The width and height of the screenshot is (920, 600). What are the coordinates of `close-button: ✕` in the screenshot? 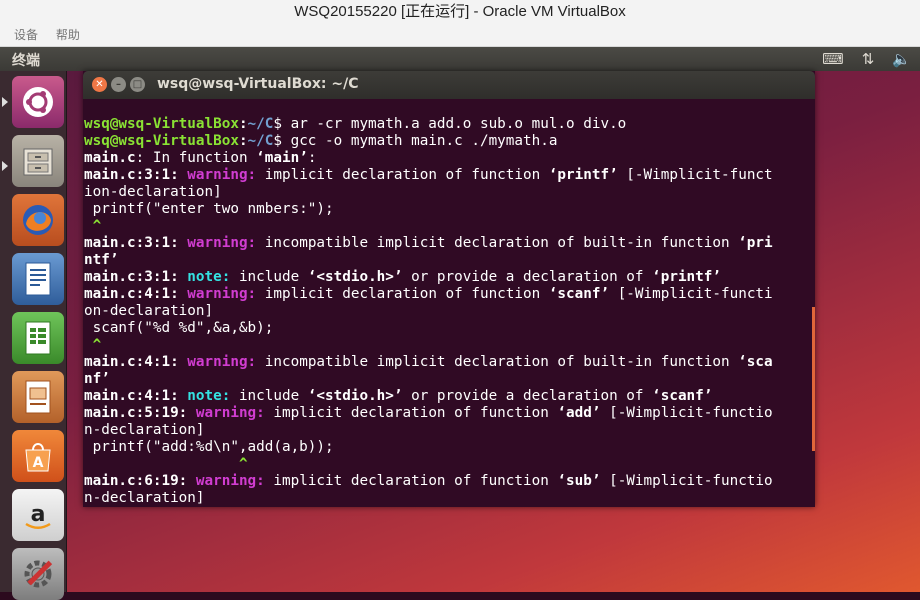 It's located at (99, 84).